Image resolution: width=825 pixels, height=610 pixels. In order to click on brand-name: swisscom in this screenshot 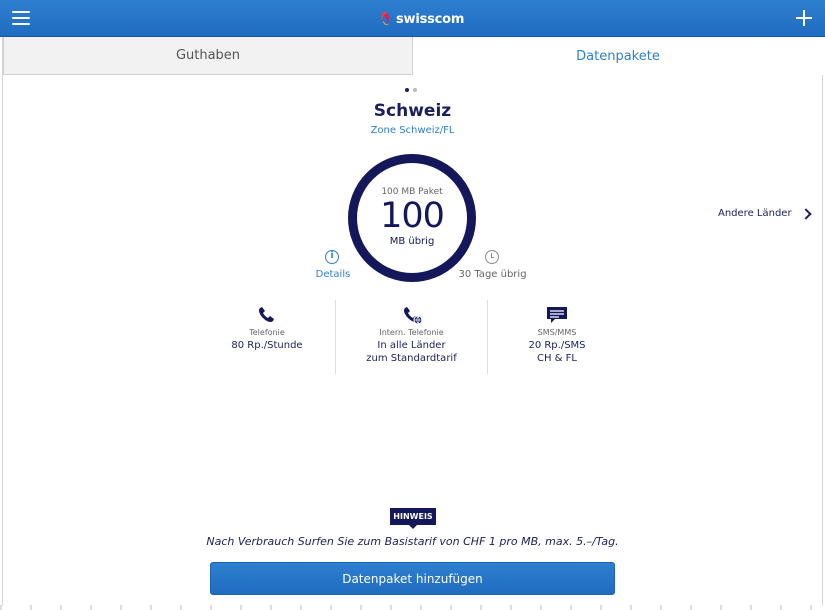, I will do `click(430, 19)`.